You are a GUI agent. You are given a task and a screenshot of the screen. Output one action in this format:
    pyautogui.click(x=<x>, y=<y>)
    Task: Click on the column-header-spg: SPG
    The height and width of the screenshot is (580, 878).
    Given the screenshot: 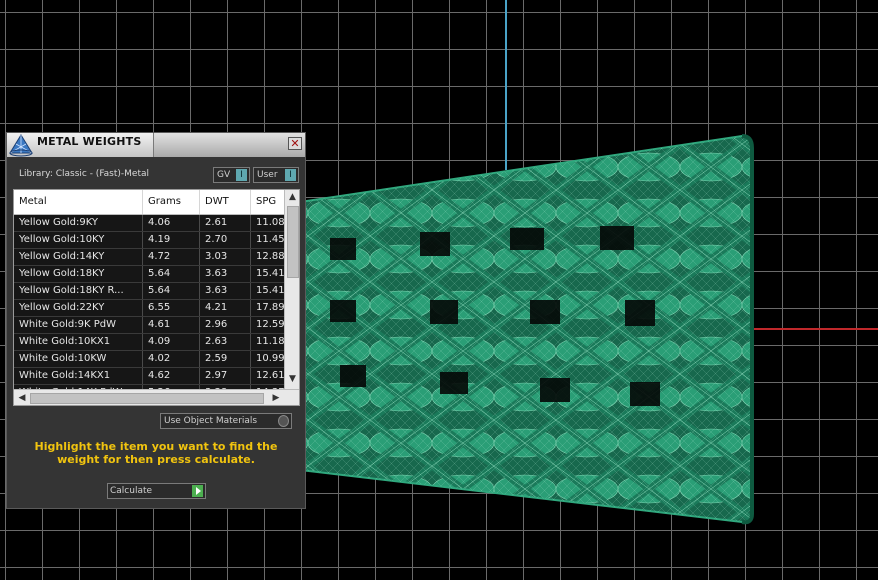 What is the action you would take?
    pyautogui.click(x=267, y=202)
    